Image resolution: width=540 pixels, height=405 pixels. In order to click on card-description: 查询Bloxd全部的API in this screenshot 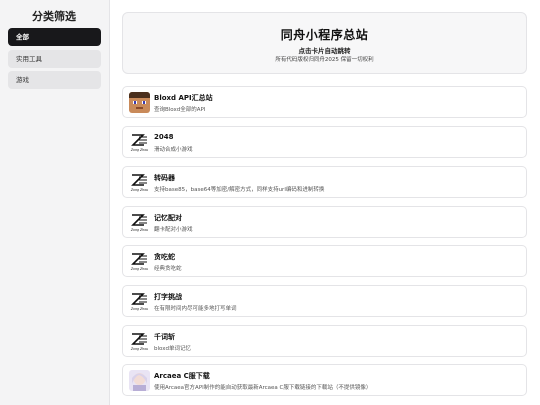, I will do `click(180, 110)`.